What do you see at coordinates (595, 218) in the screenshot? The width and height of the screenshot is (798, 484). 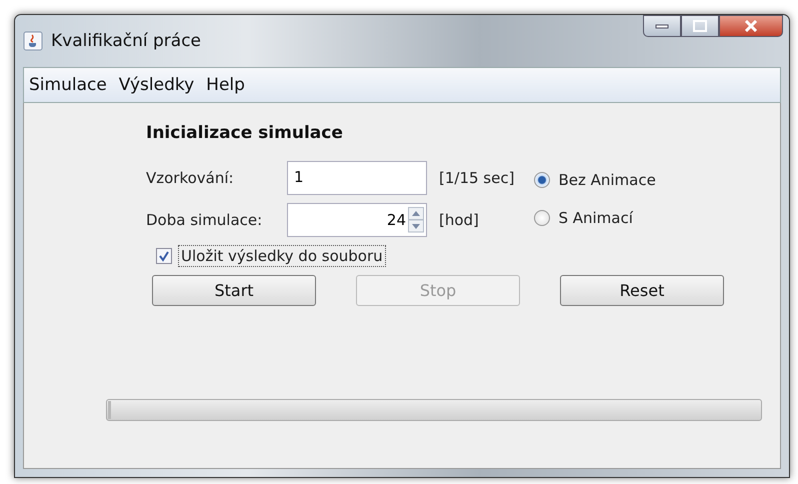 I see `radio-option: S Animací` at bounding box center [595, 218].